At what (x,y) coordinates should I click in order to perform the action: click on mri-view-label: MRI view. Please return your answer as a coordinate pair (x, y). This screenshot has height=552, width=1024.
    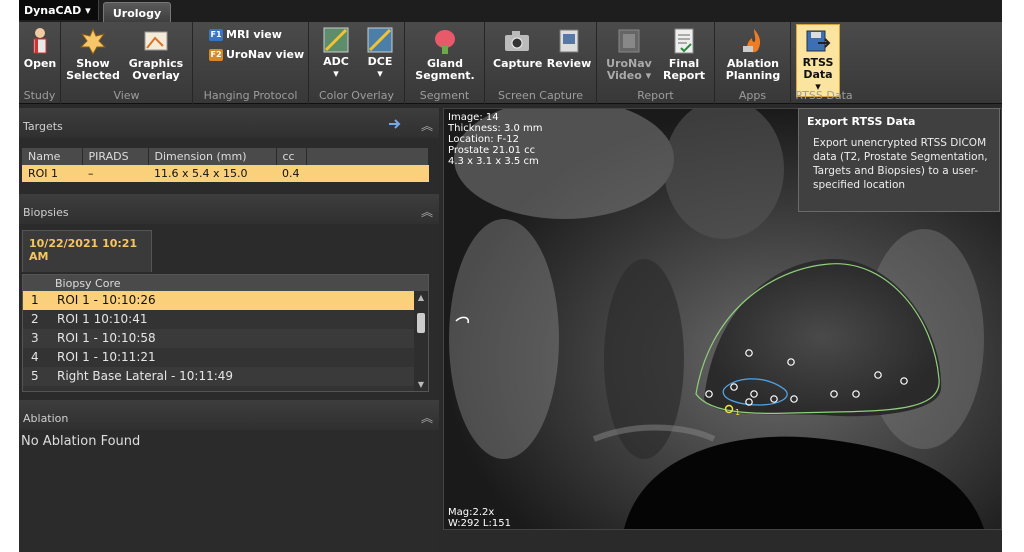
    Looking at the image, I should click on (254, 34).